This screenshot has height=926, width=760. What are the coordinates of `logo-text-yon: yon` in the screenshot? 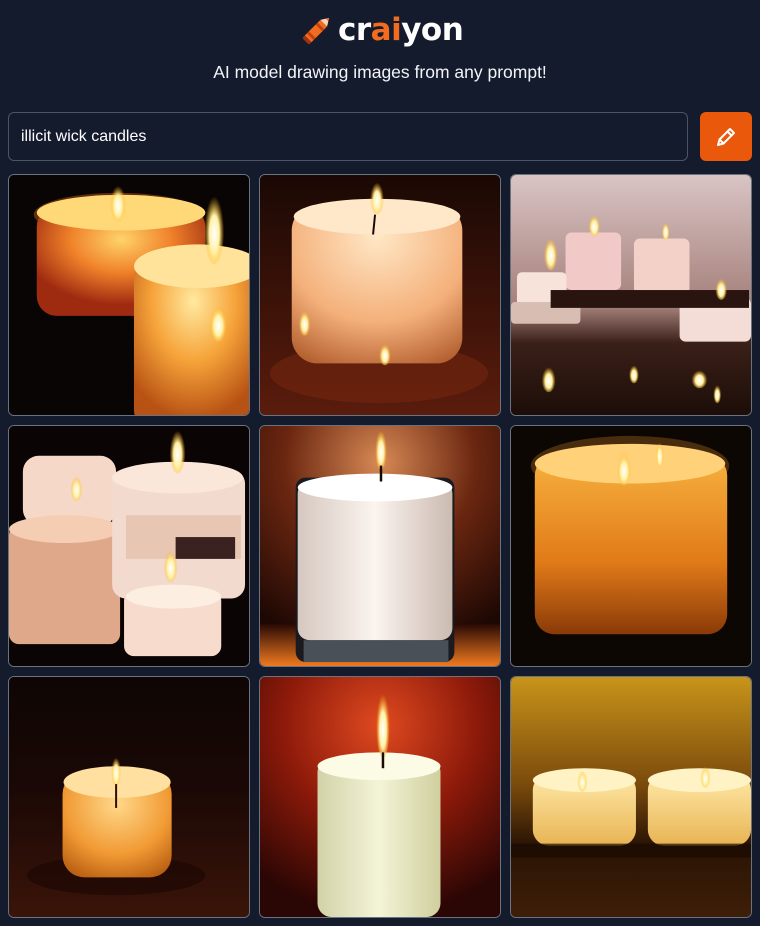 It's located at (432, 29).